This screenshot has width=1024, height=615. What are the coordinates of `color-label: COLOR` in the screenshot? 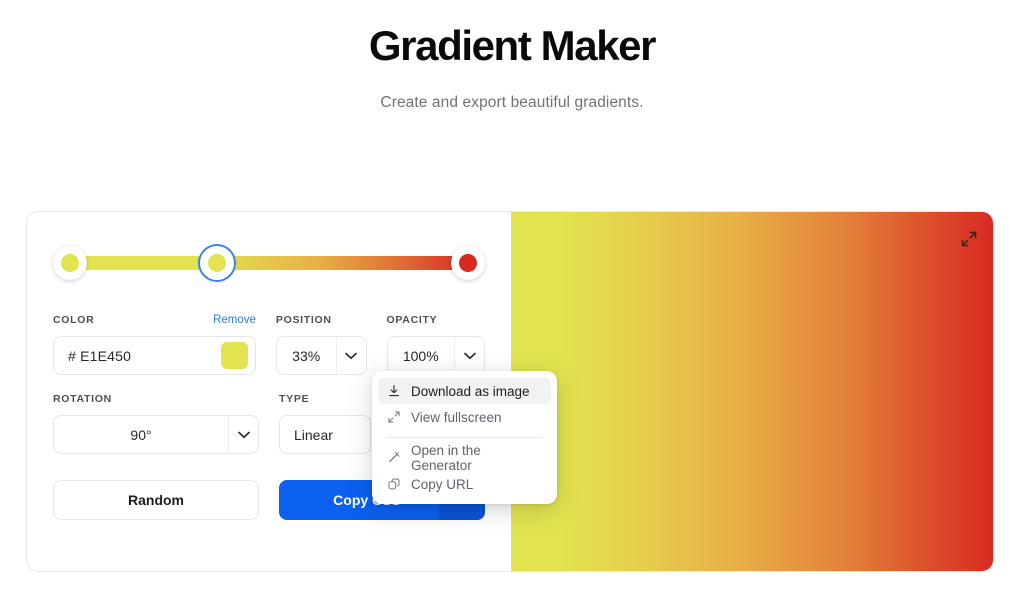 It's located at (74, 320).